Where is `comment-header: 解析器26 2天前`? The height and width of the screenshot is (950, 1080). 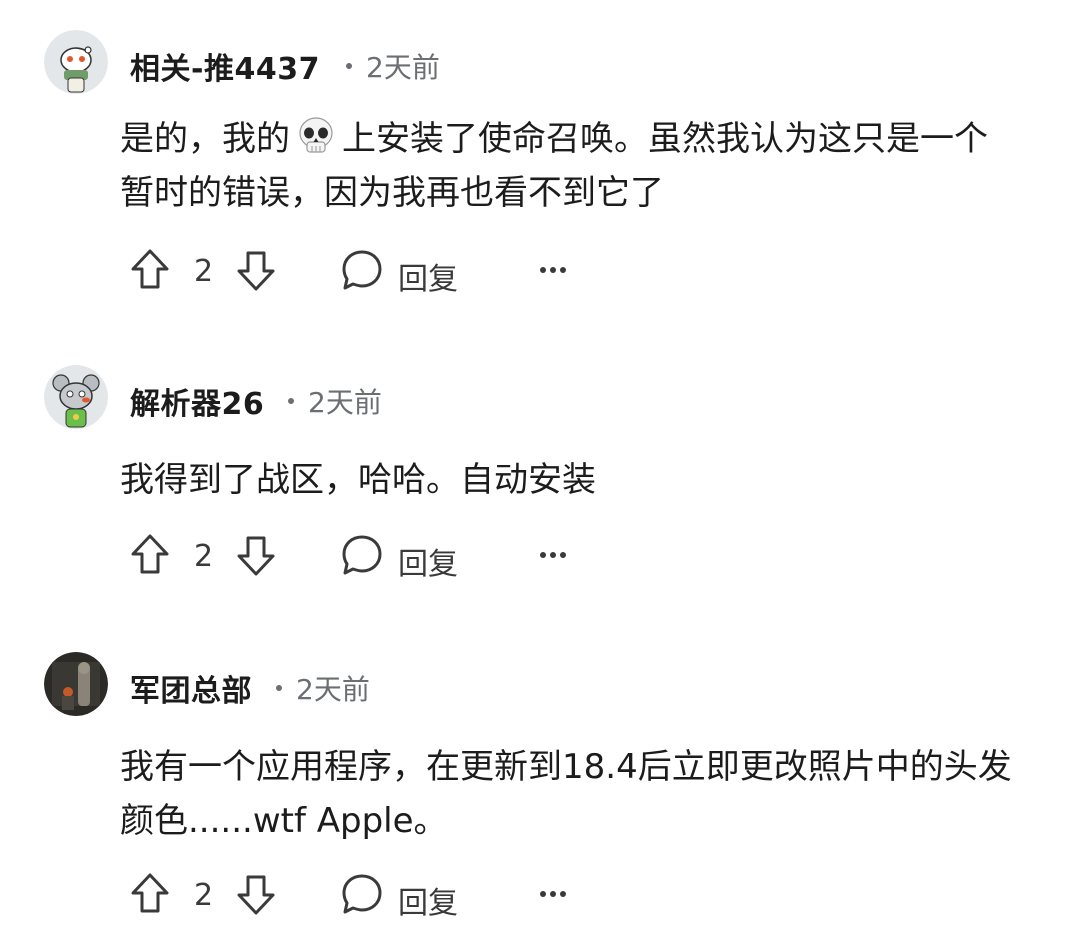 comment-header: 解析器26 2天前 is located at coordinates (540, 400).